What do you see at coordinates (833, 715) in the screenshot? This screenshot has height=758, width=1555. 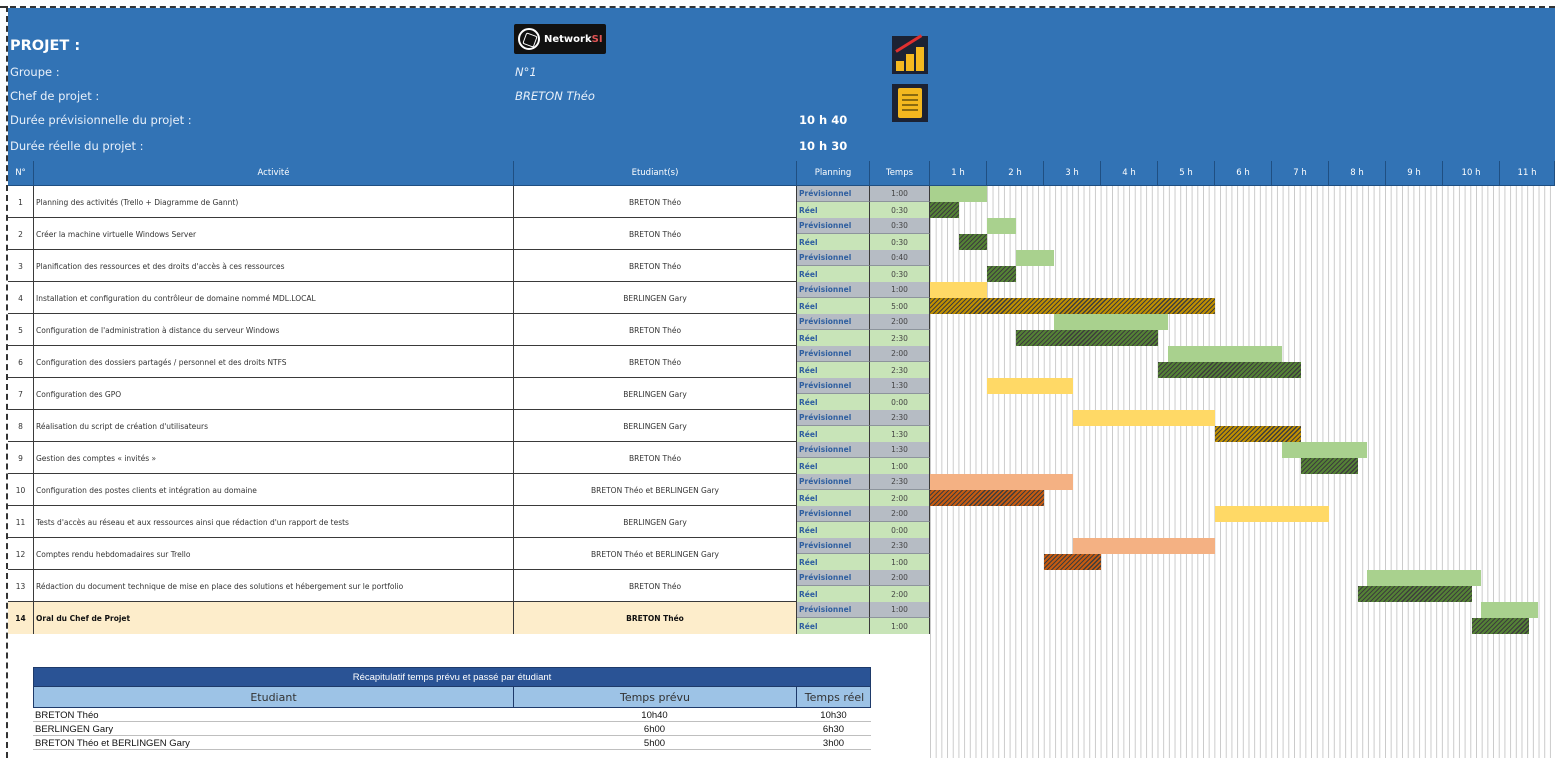 I see `summary-reel: 10h30` at bounding box center [833, 715].